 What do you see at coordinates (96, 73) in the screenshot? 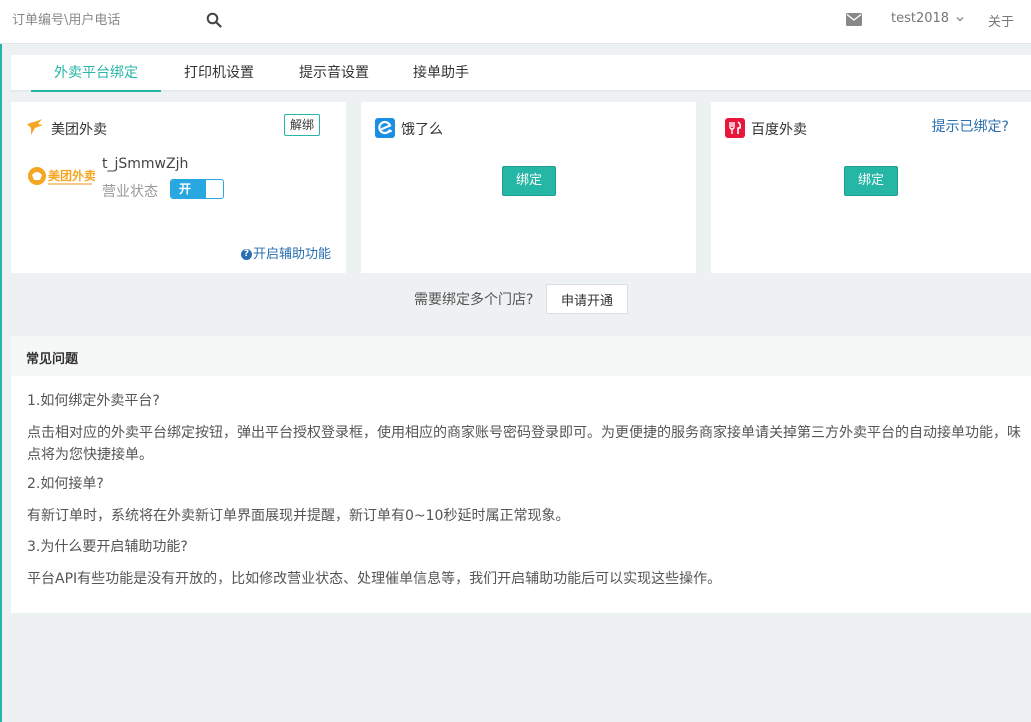
I see `tab-platform-binding: 外卖平台绑定` at bounding box center [96, 73].